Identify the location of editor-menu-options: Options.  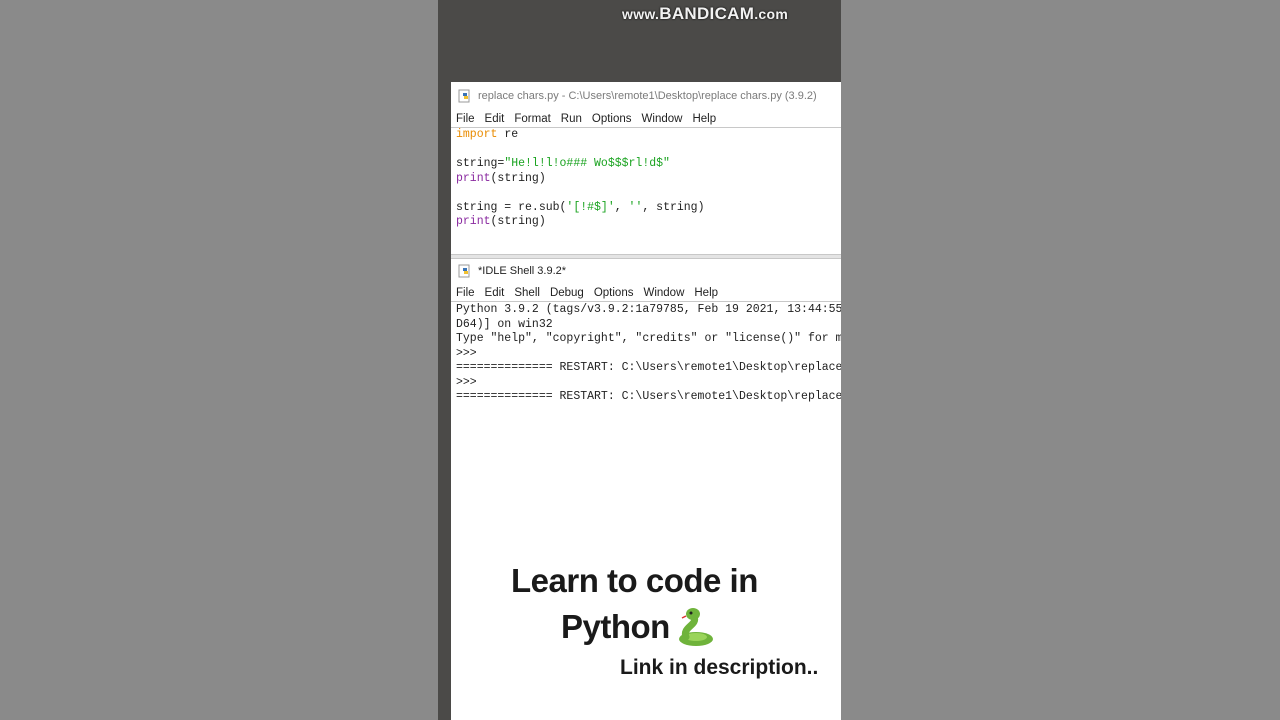
(612, 119).